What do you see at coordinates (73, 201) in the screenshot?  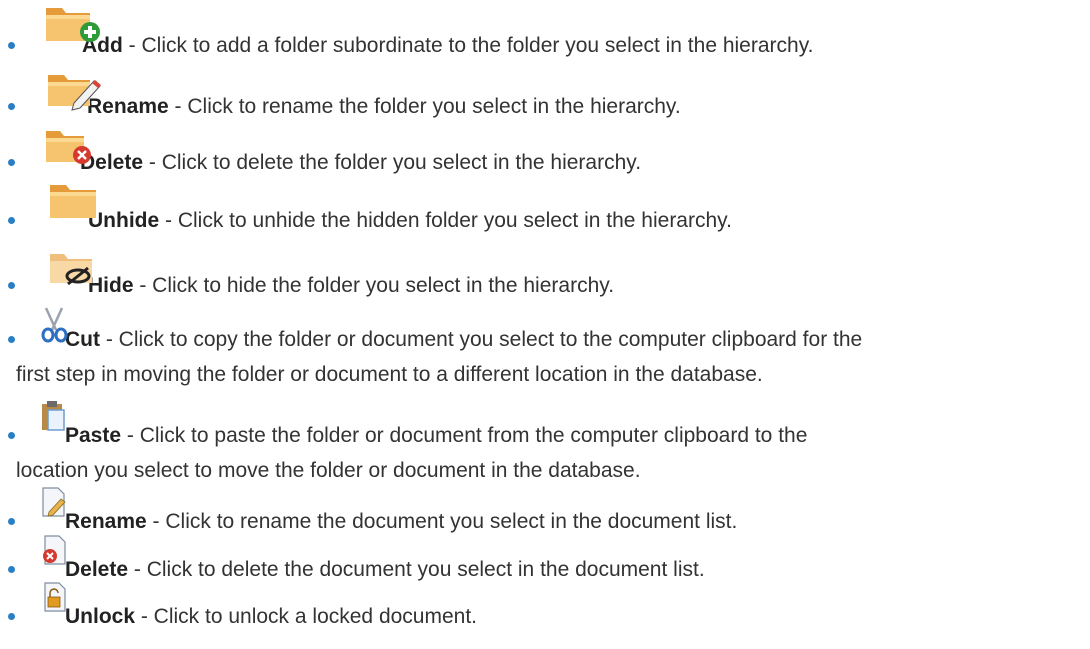 I see `folder-unhide-icon` at bounding box center [73, 201].